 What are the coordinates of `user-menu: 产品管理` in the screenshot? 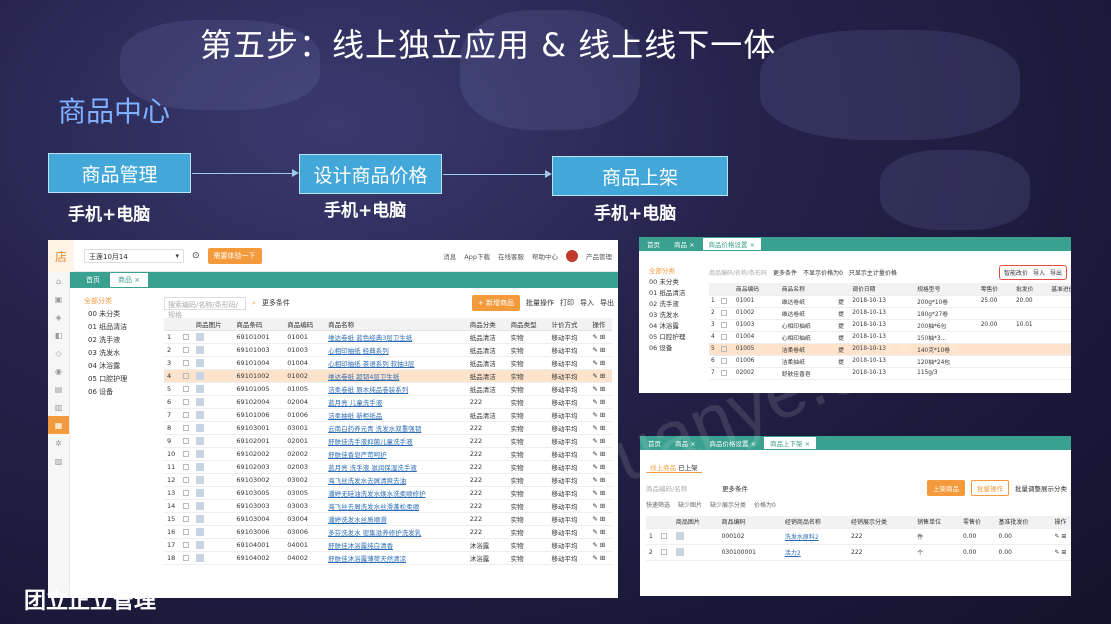 It's located at (599, 256).